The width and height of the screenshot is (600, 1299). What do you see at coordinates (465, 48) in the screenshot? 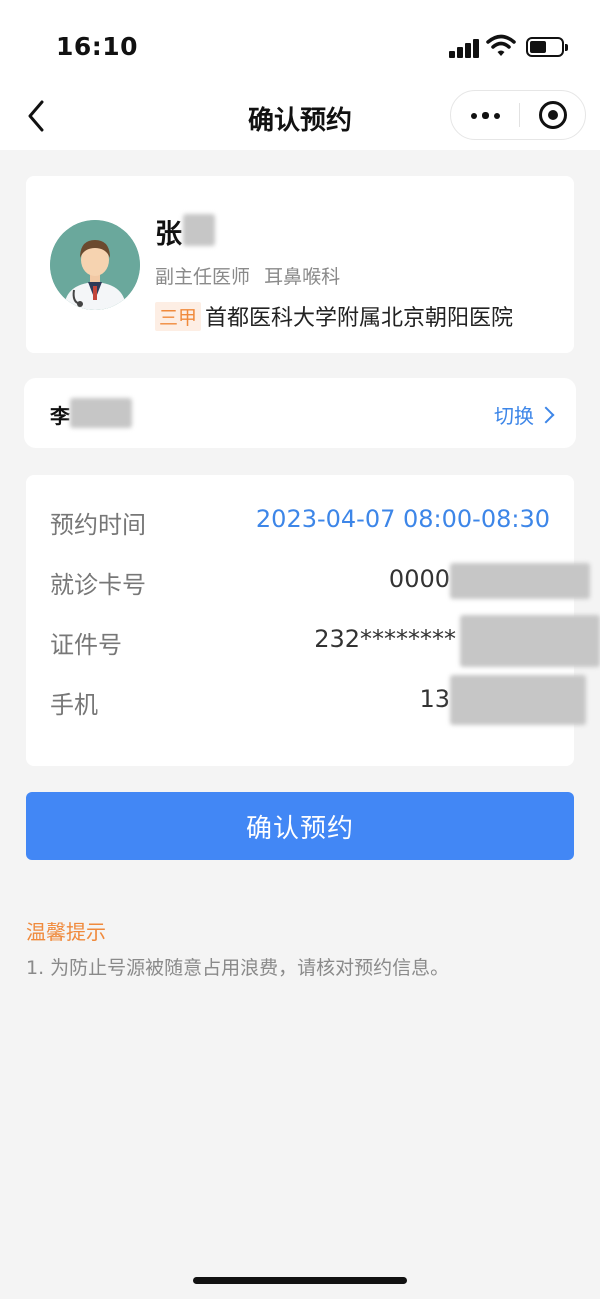
I see `cellular-signal-icon` at bounding box center [465, 48].